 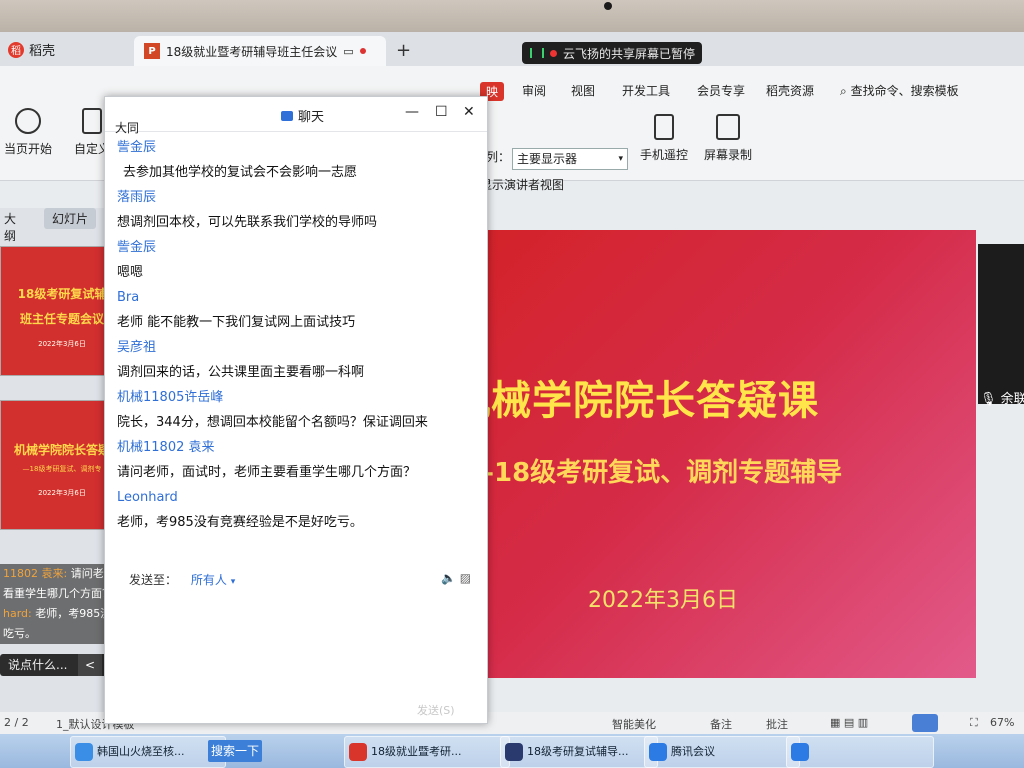 I want to click on tab-slides: 幻灯片, so click(x=70, y=218).